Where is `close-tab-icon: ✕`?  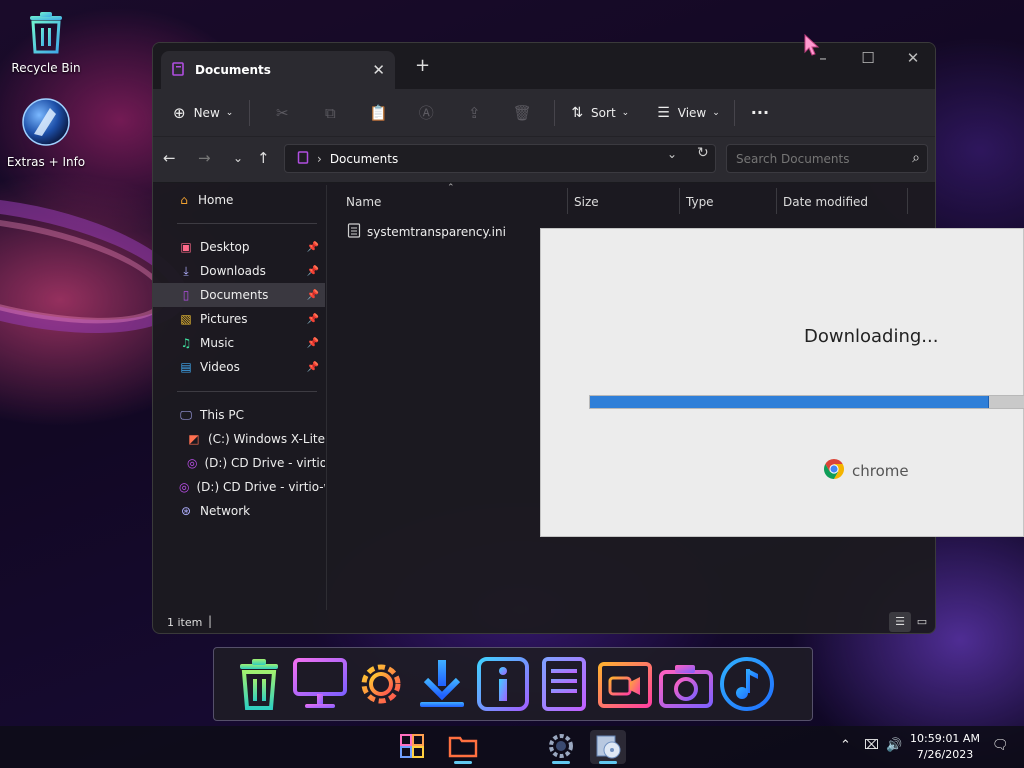
close-tab-icon: ✕ is located at coordinates (378, 70).